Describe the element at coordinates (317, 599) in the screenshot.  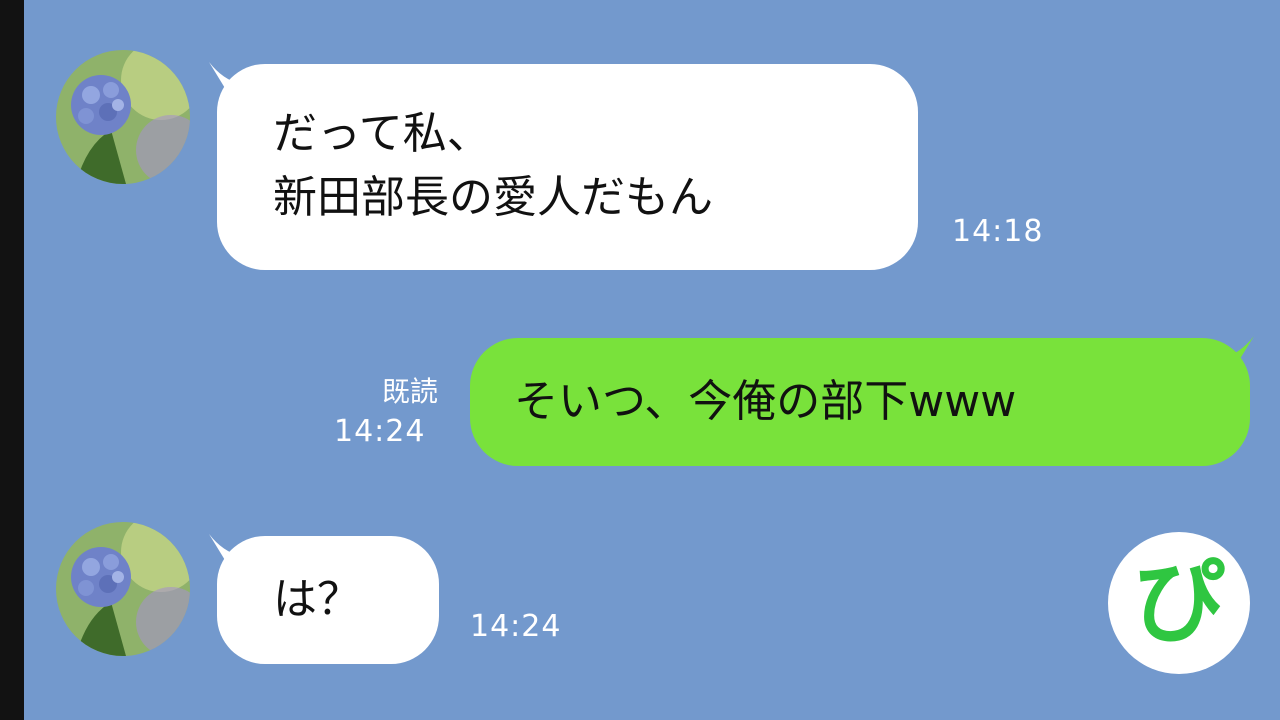
I see `message-text: は？` at that location.